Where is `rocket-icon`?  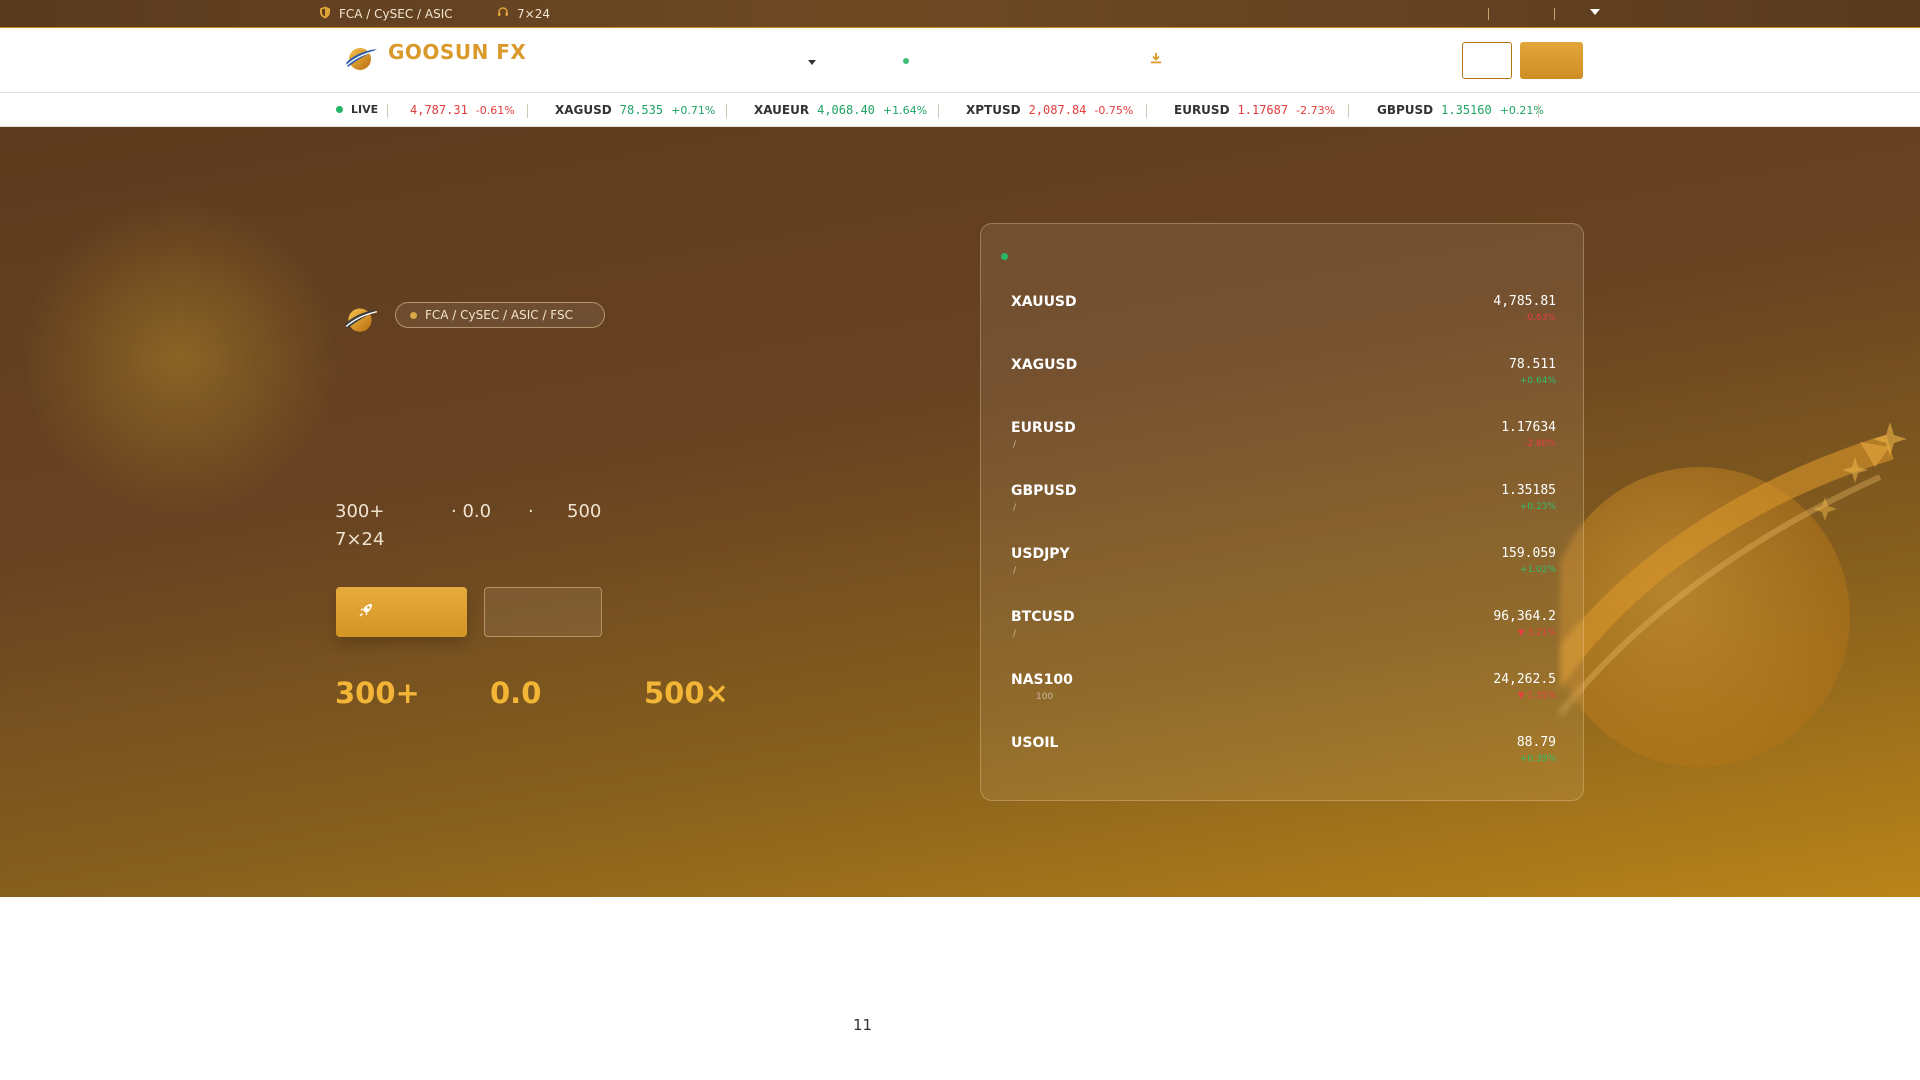
rocket-icon is located at coordinates (366, 612).